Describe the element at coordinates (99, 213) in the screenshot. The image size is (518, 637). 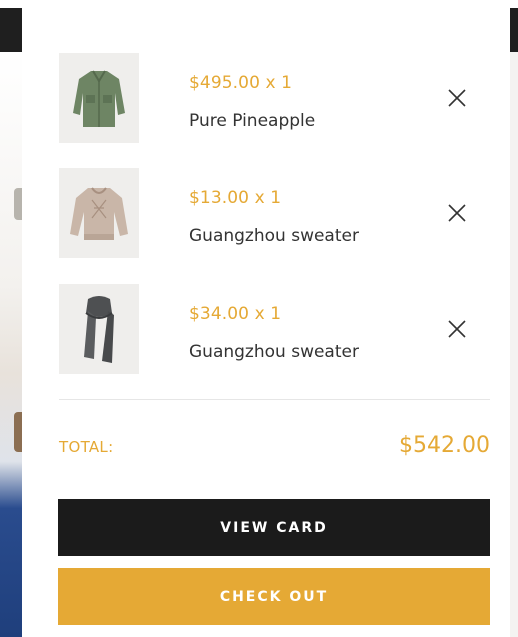
I see `beige-sweater-icon` at that location.